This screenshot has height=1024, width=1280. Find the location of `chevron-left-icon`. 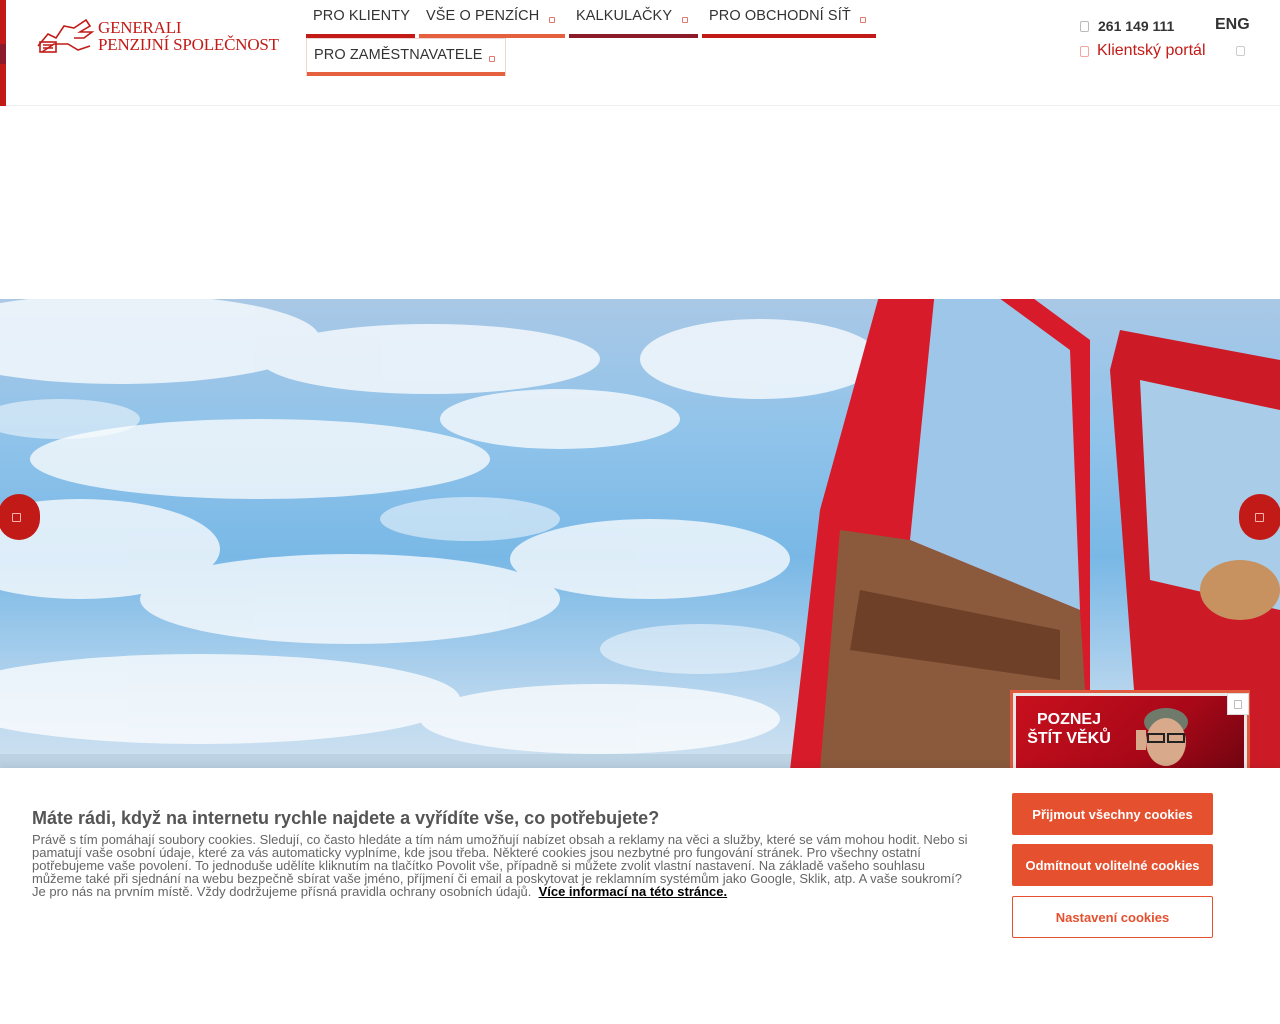

chevron-left-icon is located at coordinates (16, 517).